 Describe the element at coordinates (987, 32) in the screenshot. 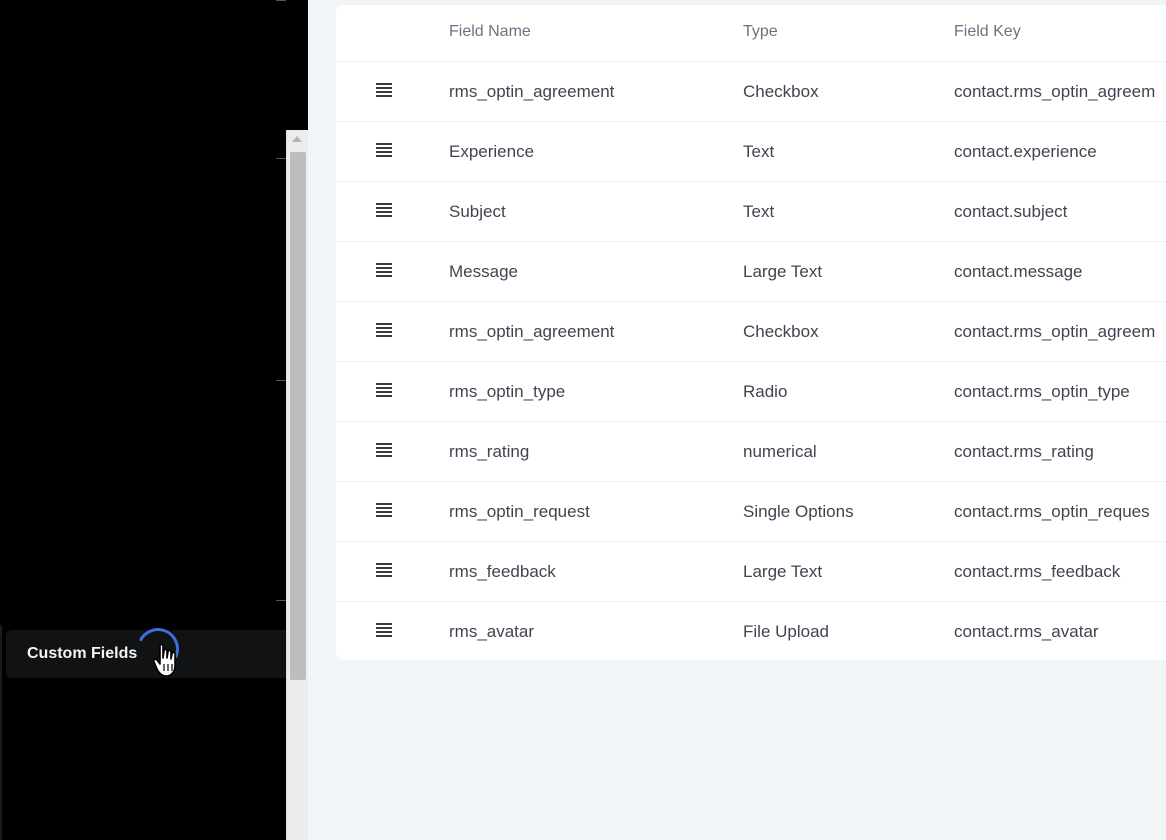

I see `column-header-field-key: Field Key` at that location.